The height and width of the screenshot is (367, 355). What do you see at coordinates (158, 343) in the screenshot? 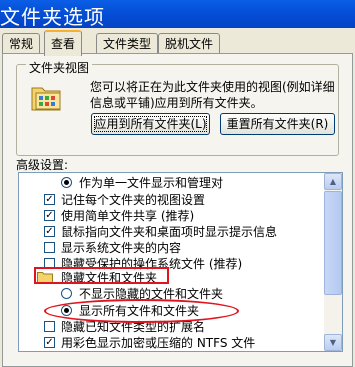
I see `list-item-label: 用彩色显示加密或压缩的 NTFS 文件` at bounding box center [158, 343].